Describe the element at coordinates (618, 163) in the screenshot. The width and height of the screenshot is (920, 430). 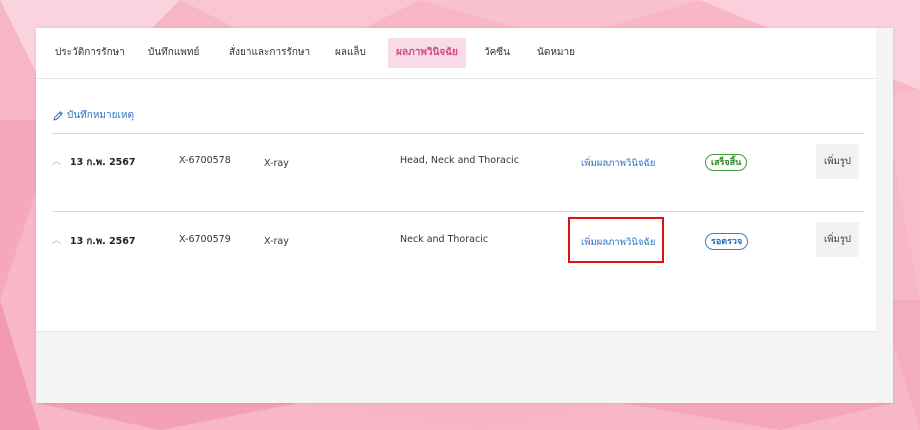
I see `add-imaging-result-link: เพิ่มผลภาพวินิจฉัย` at that location.